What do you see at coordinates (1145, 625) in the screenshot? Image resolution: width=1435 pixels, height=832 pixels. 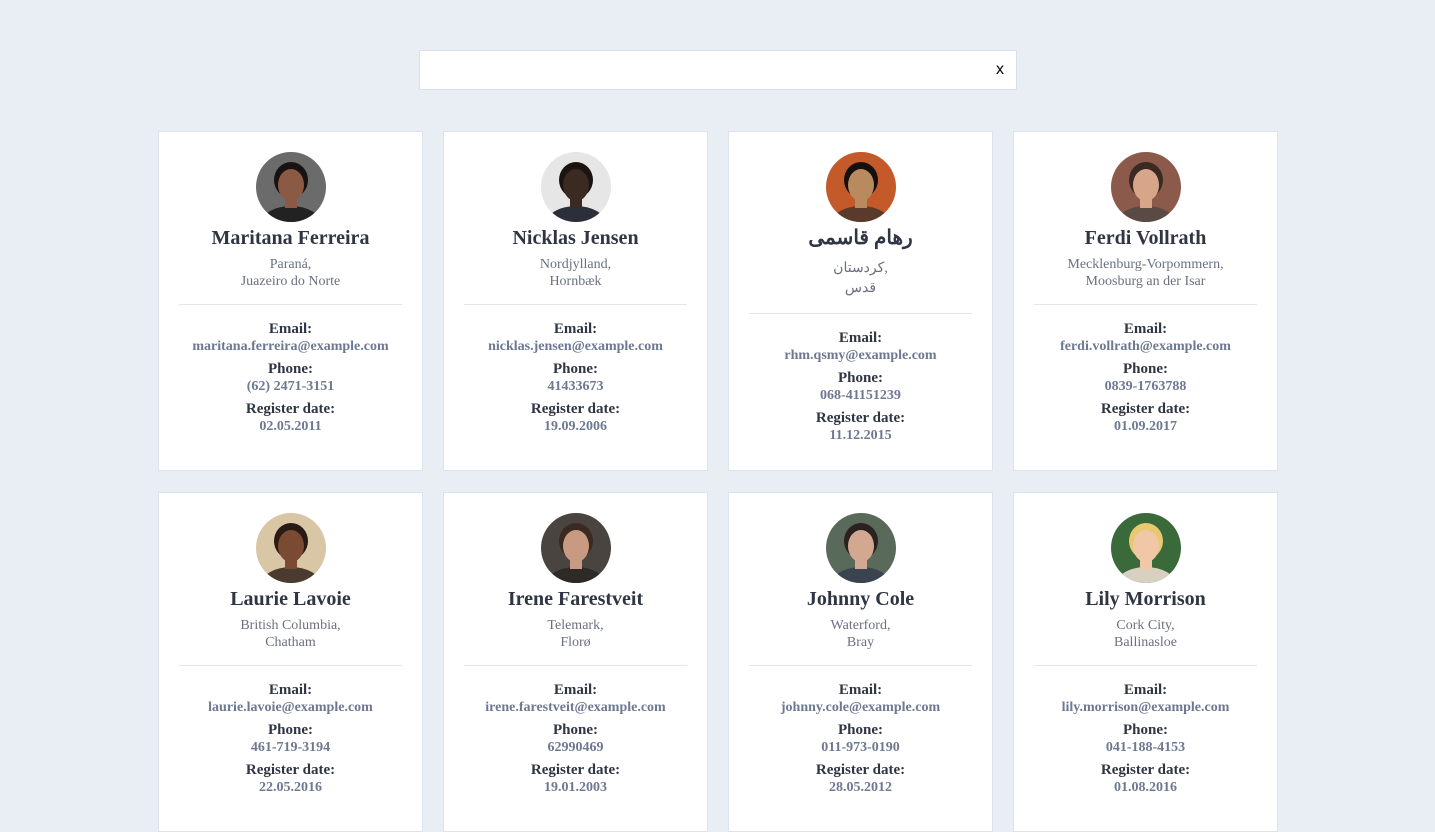 I see `user-state: Cork City,` at bounding box center [1145, 625].